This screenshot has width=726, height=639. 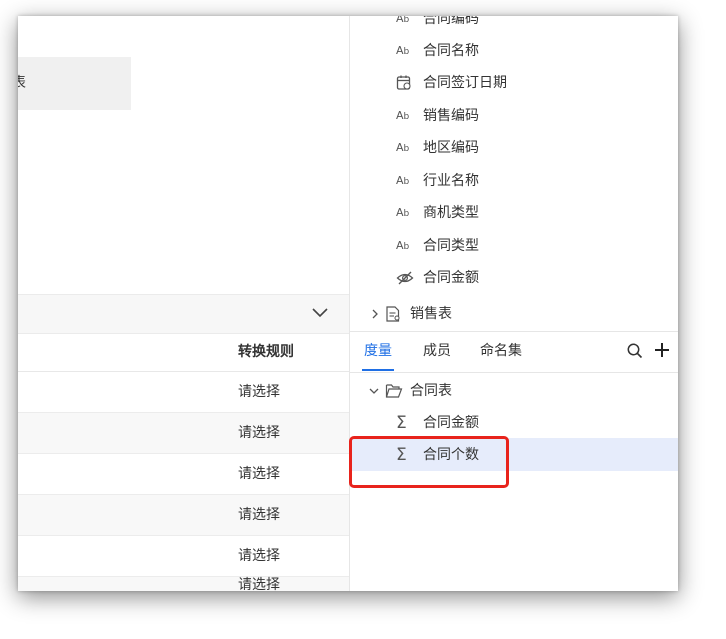 I want to click on collapse-panel-bar, so click(x=183, y=314).